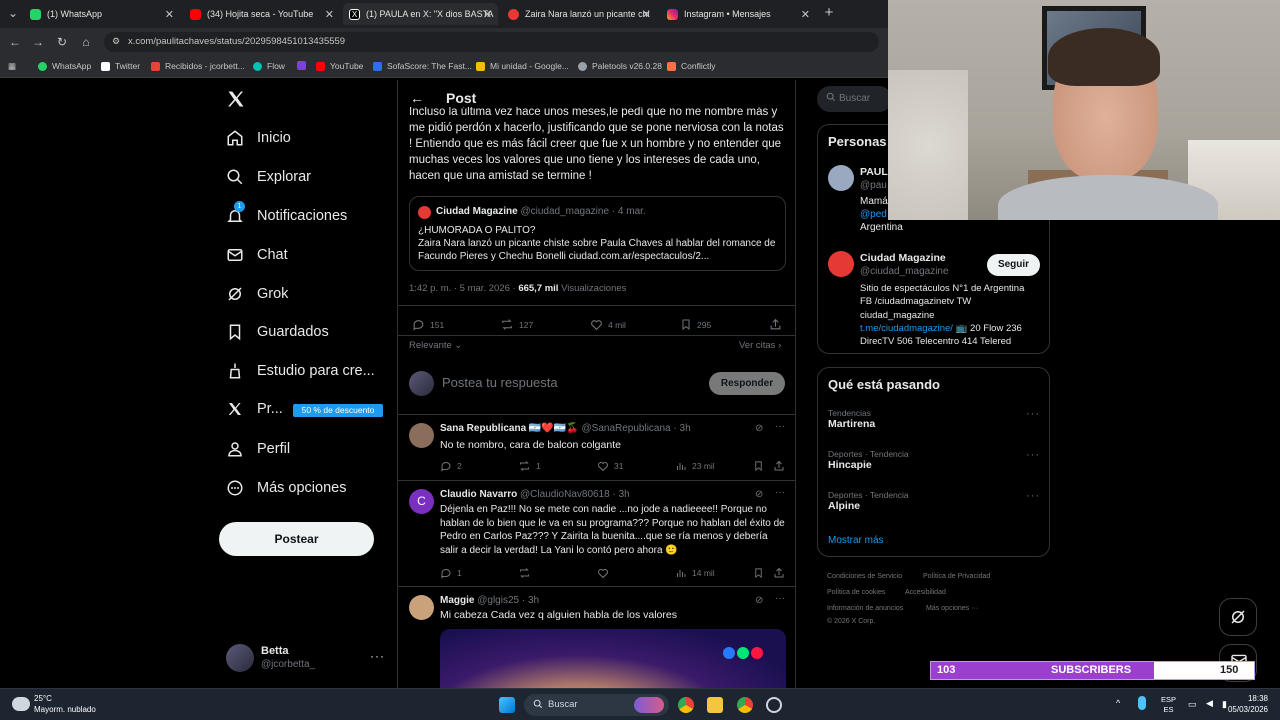 The width and height of the screenshot is (1280, 720). What do you see at coordinates (864, 576) in the screenshot?
I see `footer-link: Condiciones de Servicio` at bounding box center [864, 576].